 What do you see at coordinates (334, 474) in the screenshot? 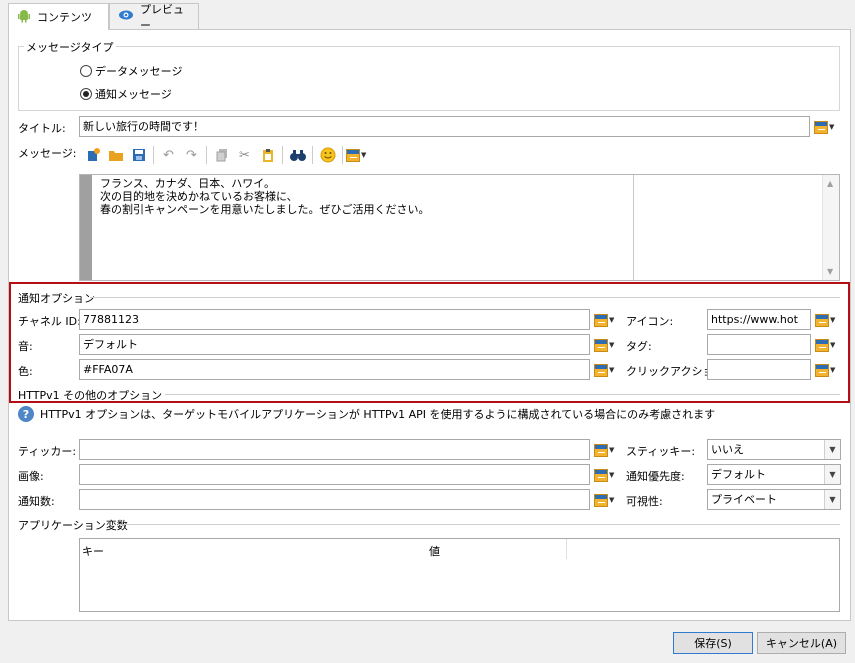
I see `image-input` at bounding box center [334, 474].